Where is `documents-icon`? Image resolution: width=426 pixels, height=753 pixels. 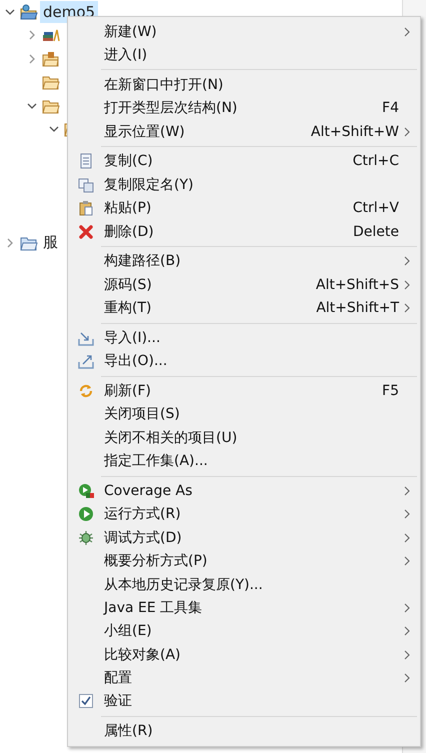 documents-icon is located at coordinates (86, 184).